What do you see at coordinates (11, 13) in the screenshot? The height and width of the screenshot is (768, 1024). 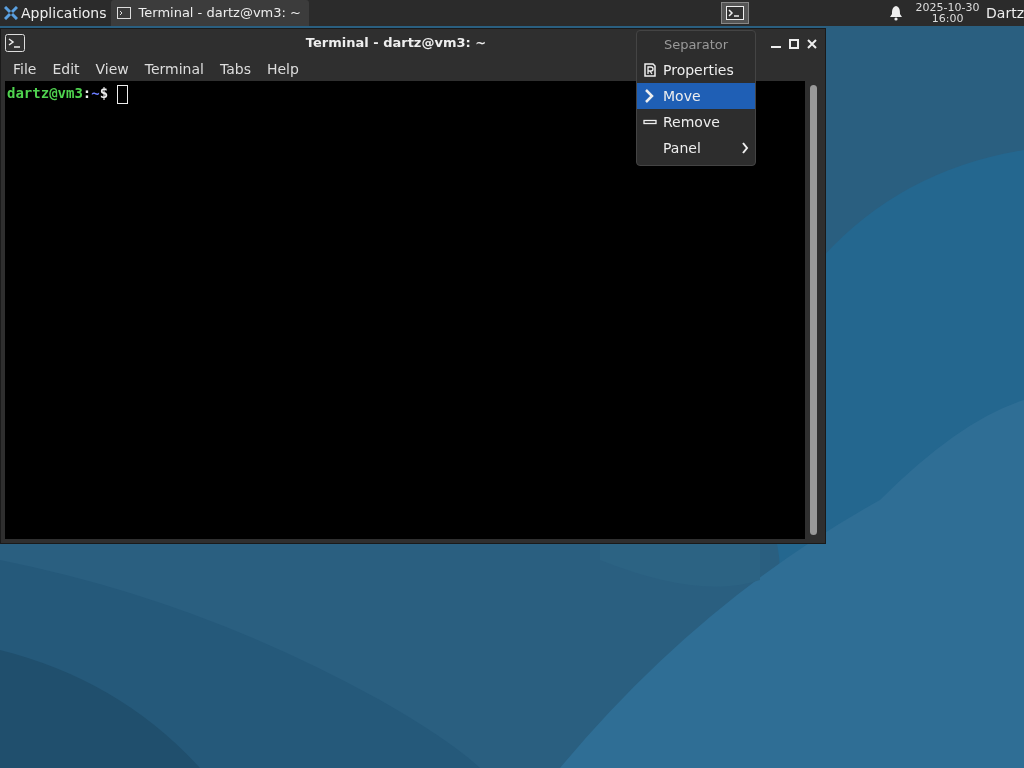 I see `logo-icon` at bounding box center [11, 13].